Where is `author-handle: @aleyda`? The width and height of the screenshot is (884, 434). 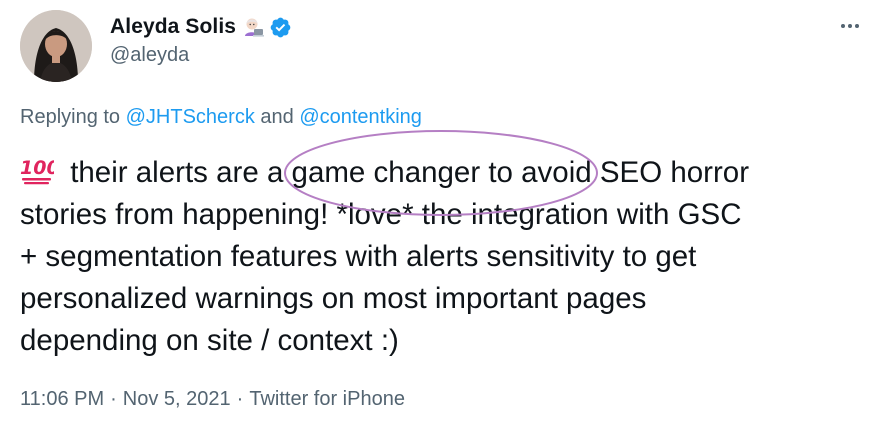 author-handle: @aleyda is located at coordinates (201, 55).